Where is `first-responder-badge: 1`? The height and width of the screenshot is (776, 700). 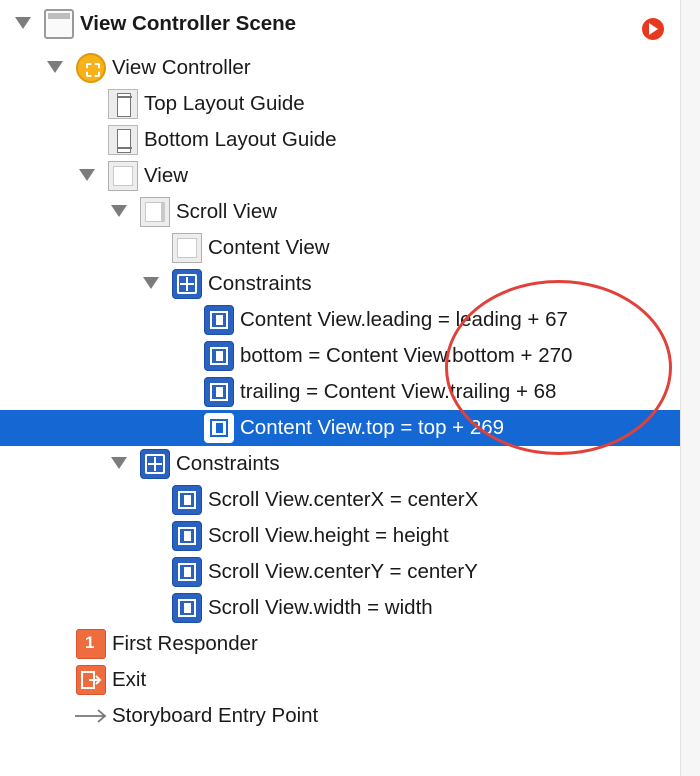
first-responder-badge: 1 is located at coordinates (90, 642).